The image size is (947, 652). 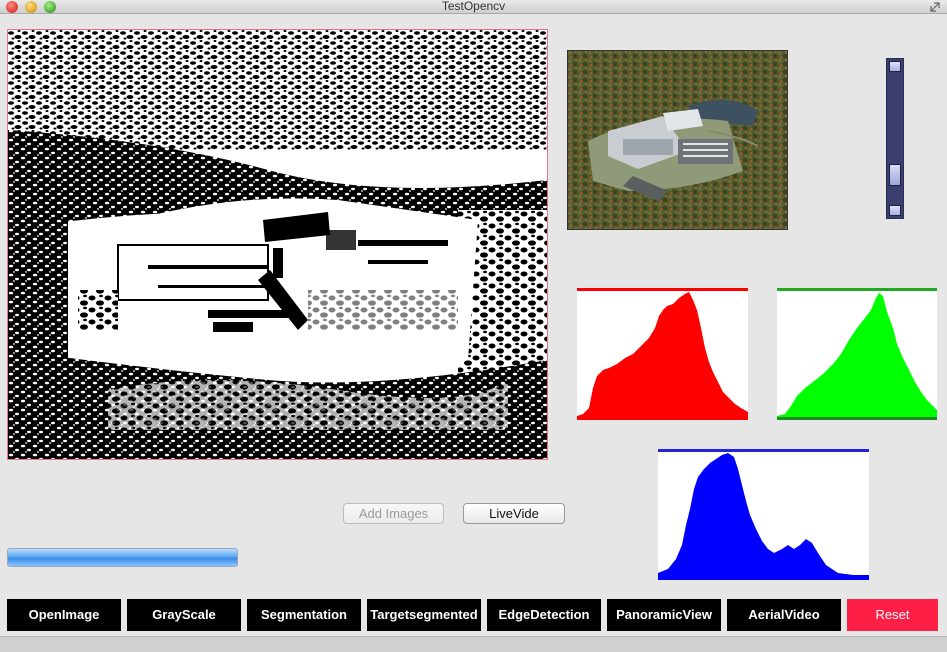 What do you see at coordinates (514, 513) in the screenshot?
I see `live-video-button: LiveVide` at bounding box center [514, 513].